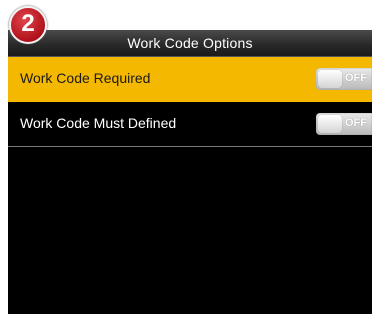 Image resolution: width=379 pixels, height=314 pixels. I want to click on work-code-required-toggle: OFF, so click(344, 79).